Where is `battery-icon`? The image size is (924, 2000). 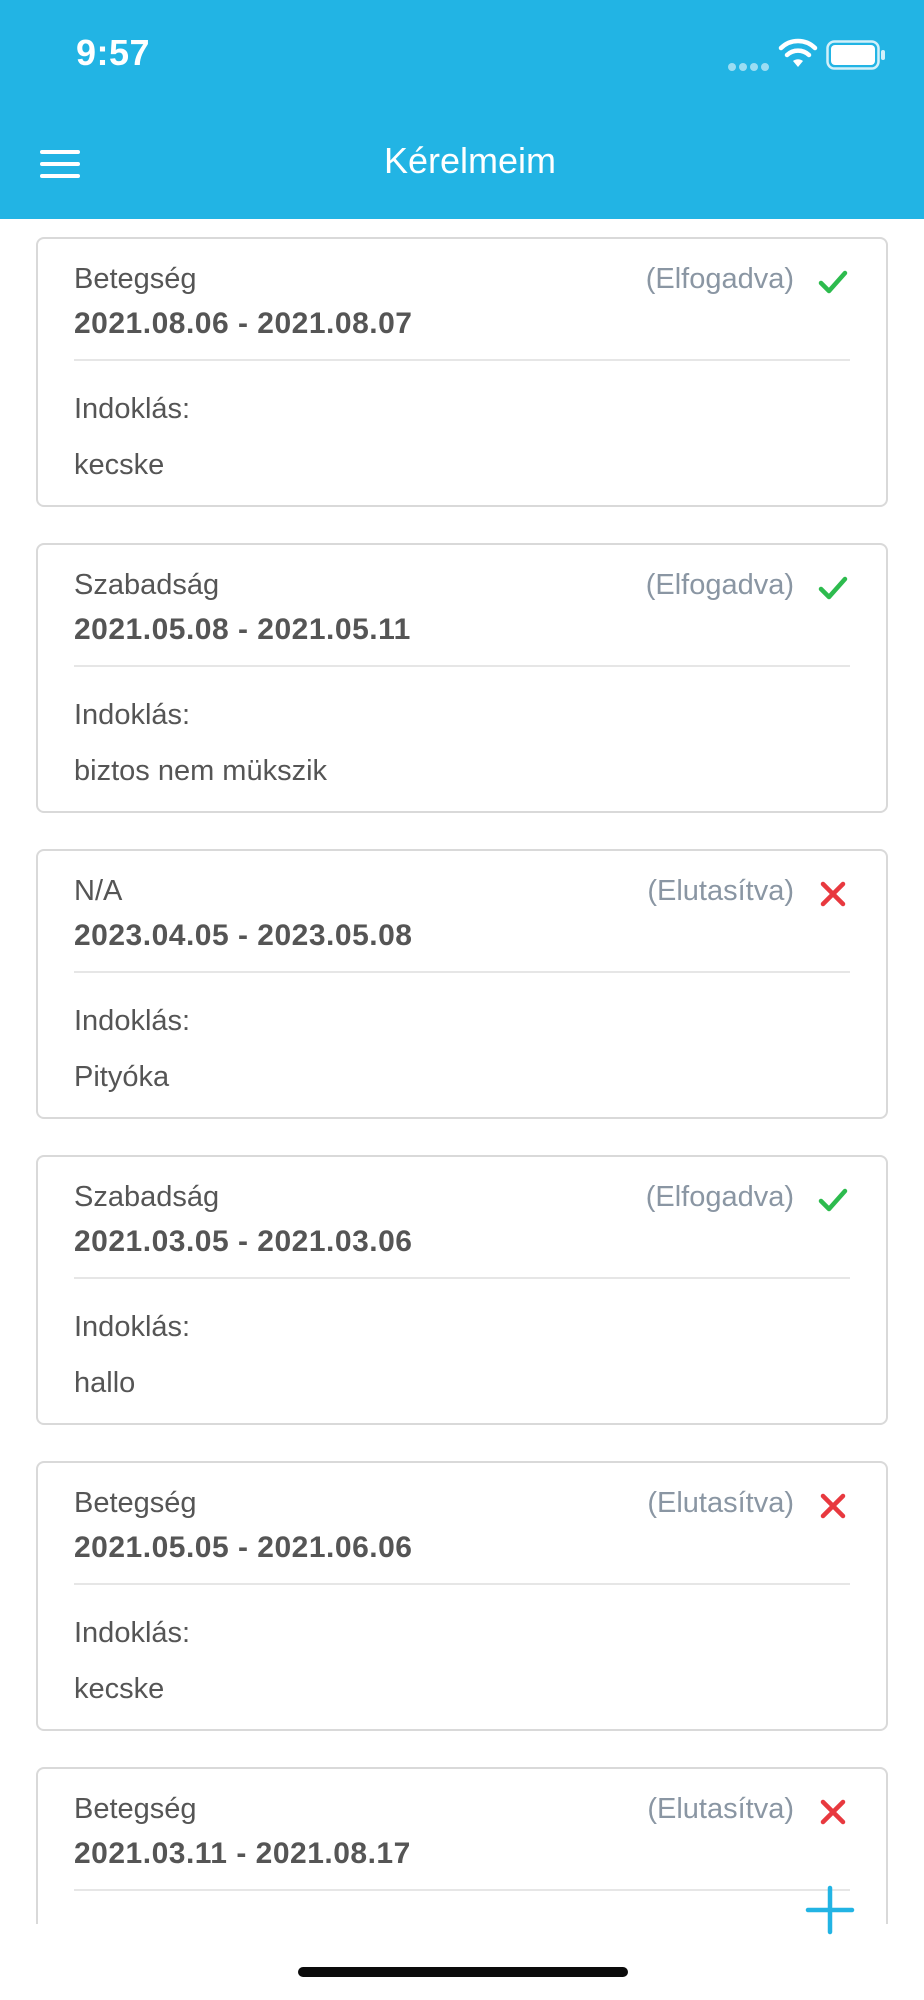 battery-icon is located at coordinates (855, 55).